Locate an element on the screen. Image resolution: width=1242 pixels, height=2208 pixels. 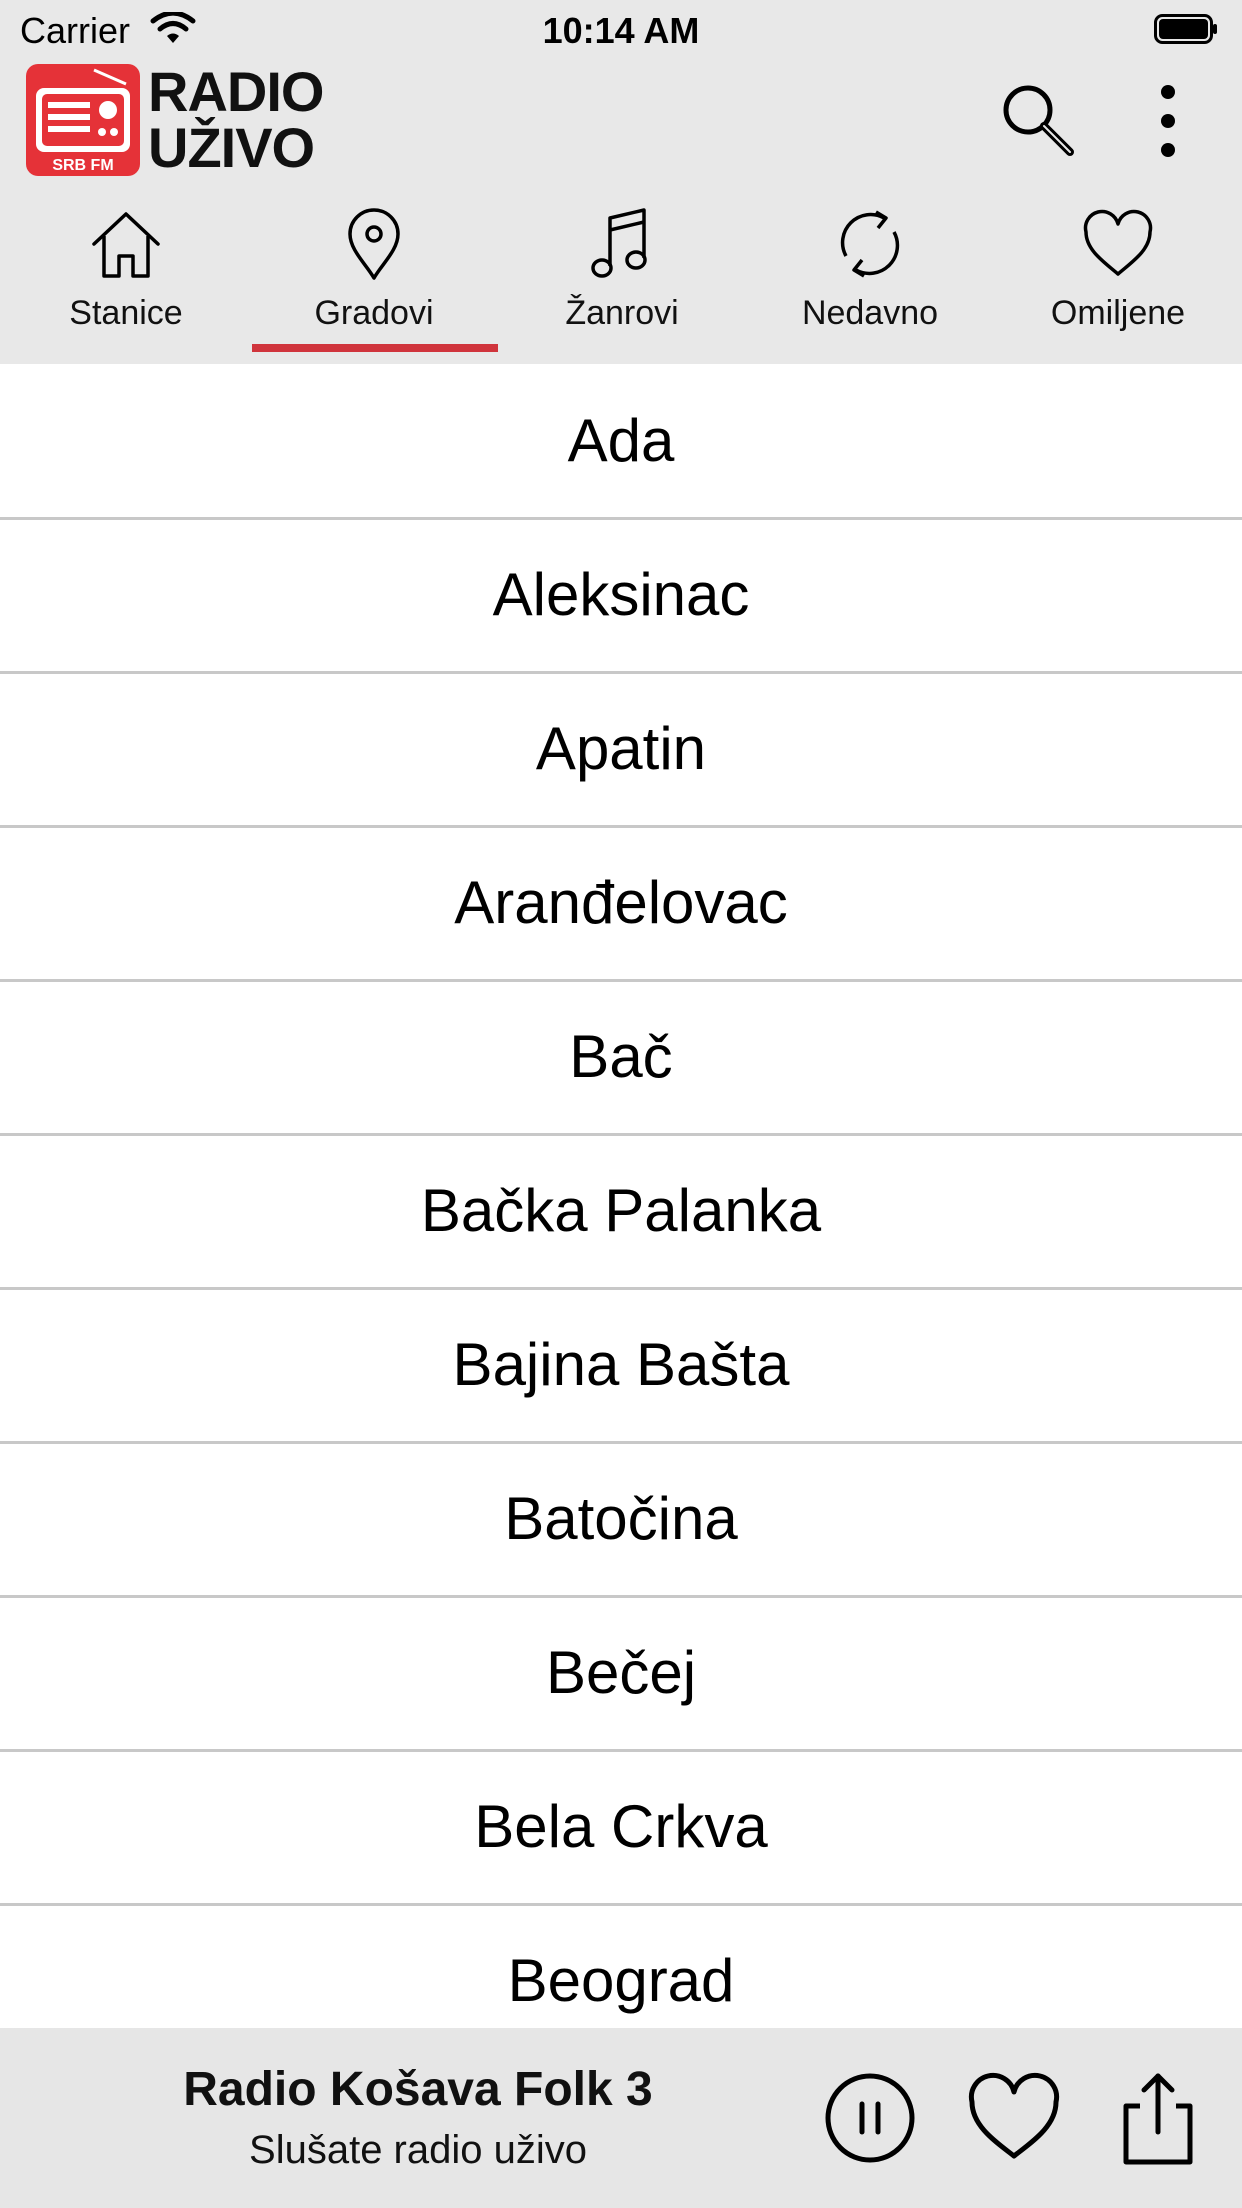
city-name: Bač is located at coordinates (621, 1056).